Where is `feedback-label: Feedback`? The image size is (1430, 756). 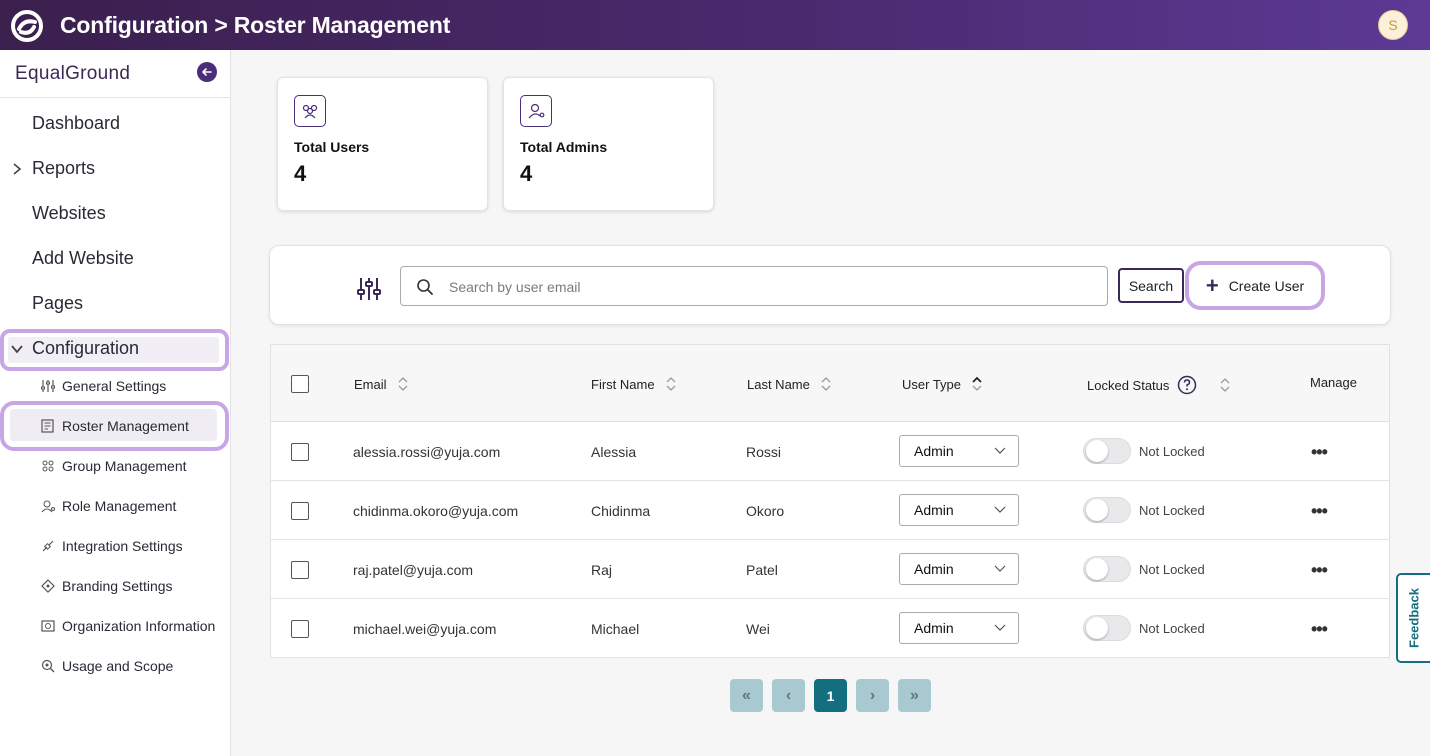
feedback-label: Feedback is located at coordinates (1414, 618).